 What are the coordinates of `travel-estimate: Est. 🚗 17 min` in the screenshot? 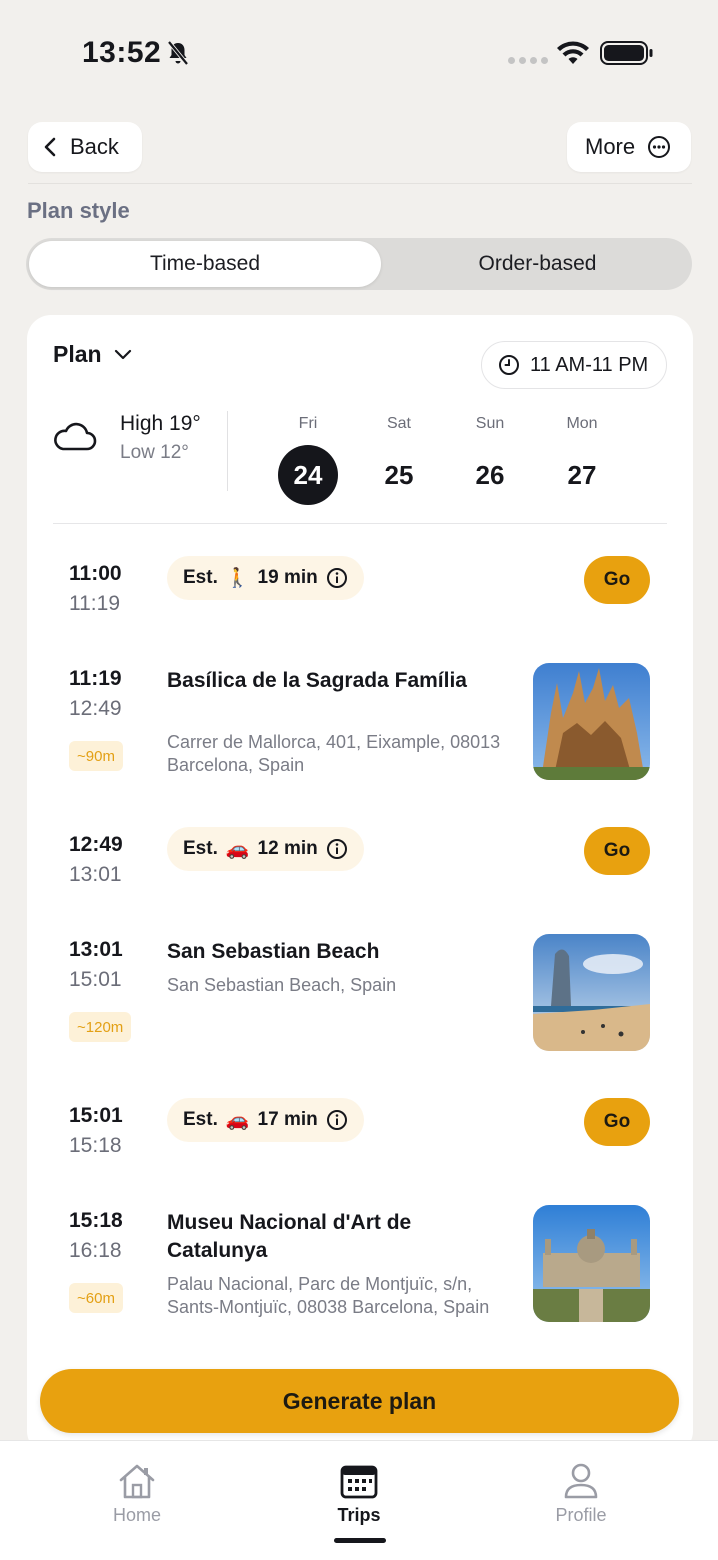 It's located at (265, 1120).